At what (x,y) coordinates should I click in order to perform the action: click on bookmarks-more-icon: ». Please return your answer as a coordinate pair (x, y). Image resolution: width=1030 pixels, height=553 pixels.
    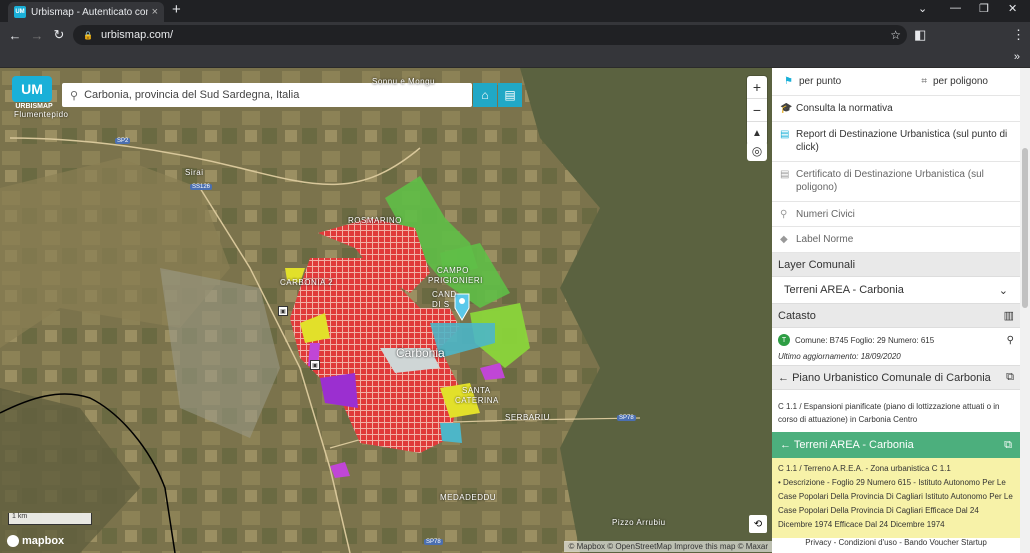
    Looking at the image, I should click on (1017, 57).